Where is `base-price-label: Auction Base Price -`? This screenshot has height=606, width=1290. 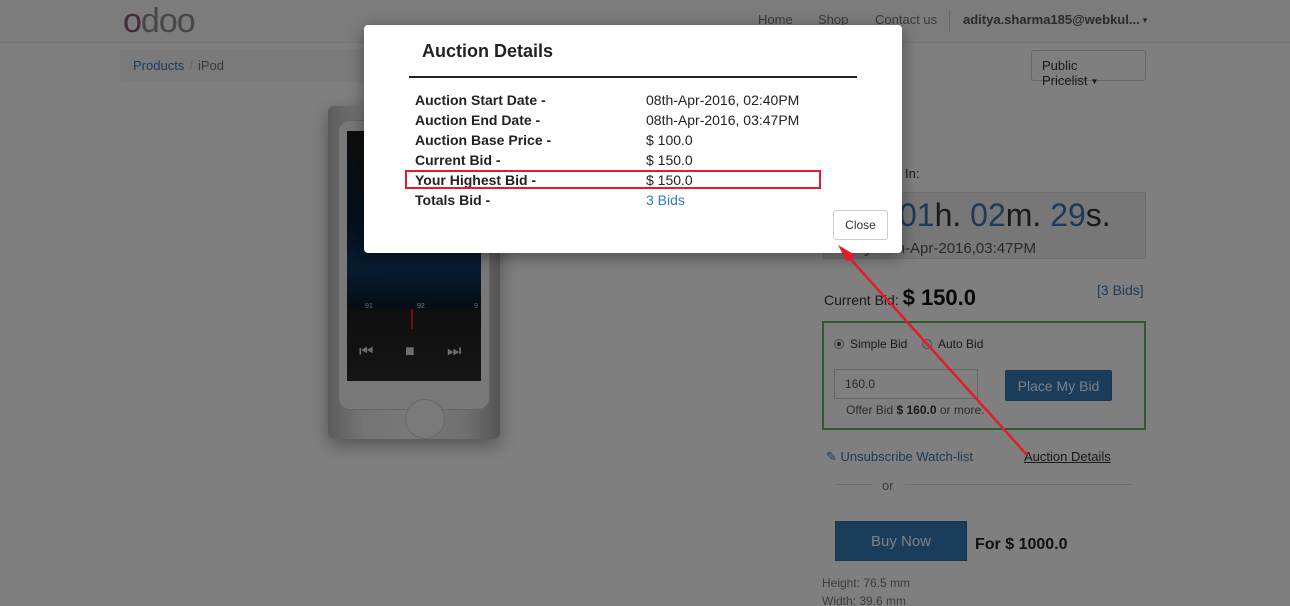
base-price-label: Auction Base Price - is located at coordinates (483, 140).